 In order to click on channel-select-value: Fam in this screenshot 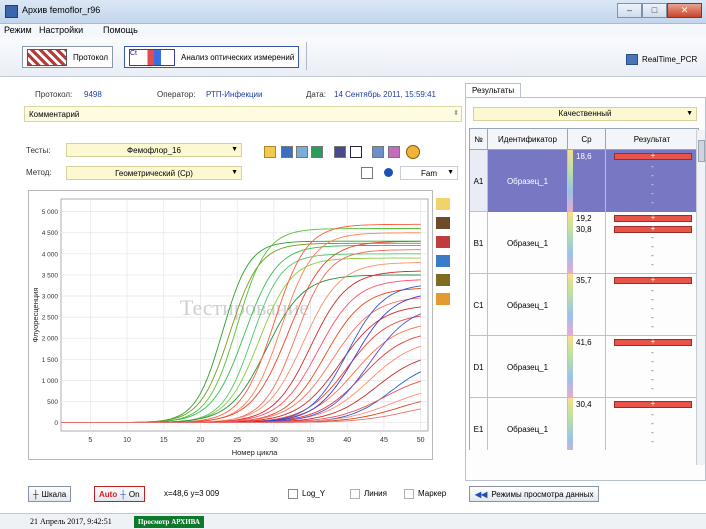, I will do `click(429, 173)`.